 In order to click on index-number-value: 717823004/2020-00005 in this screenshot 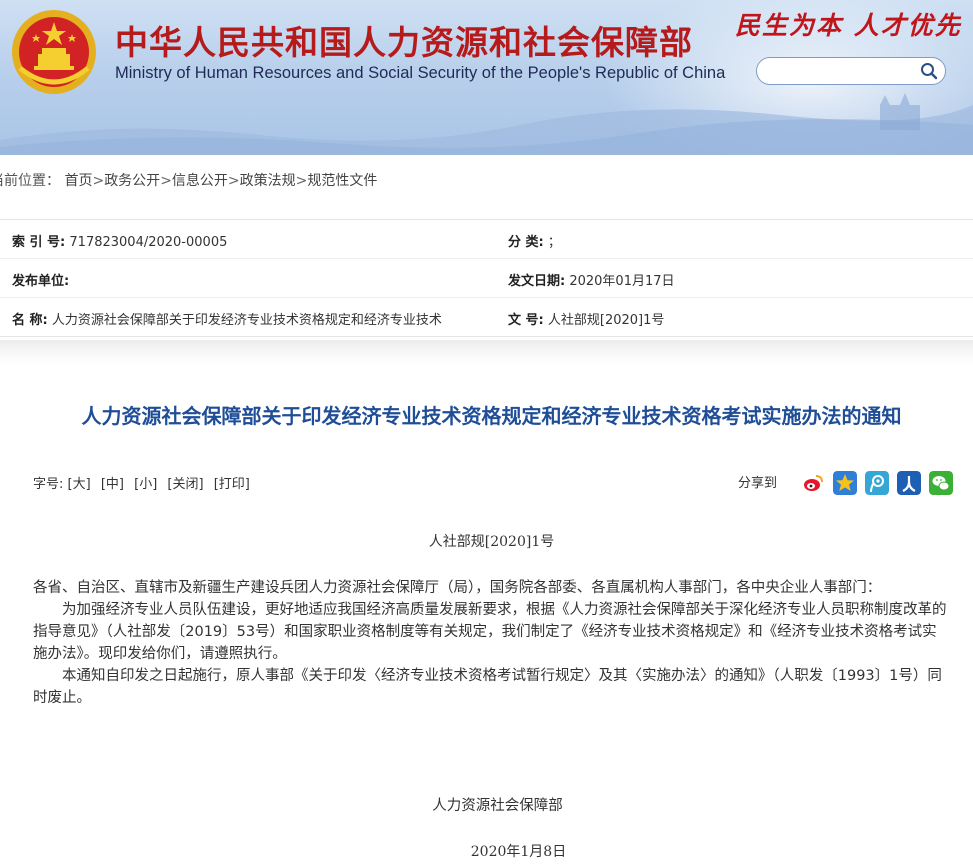, I will do `click(148, 242)`.